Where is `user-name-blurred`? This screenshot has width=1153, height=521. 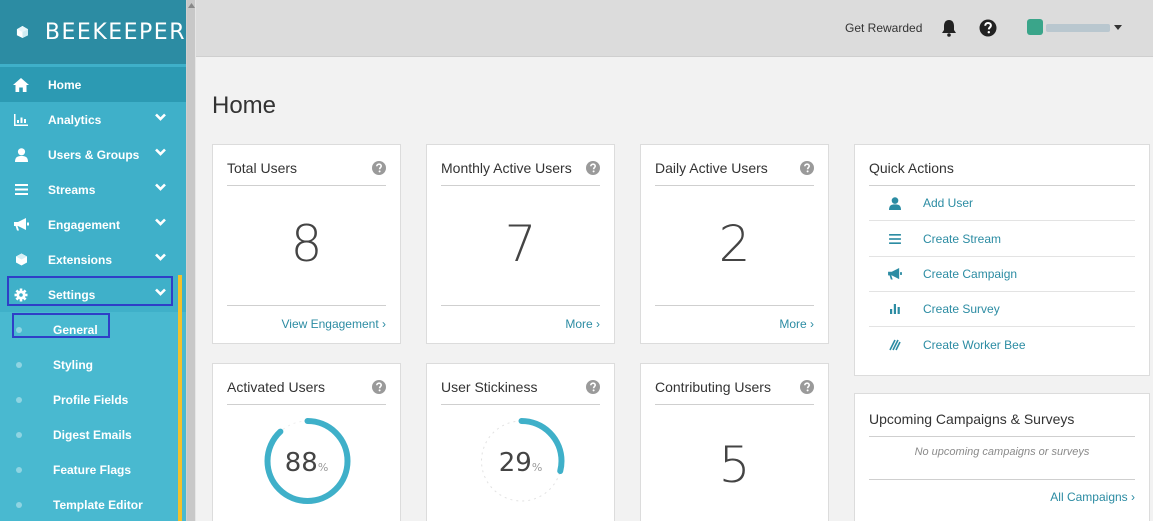 user-name-blurred is located at coordinates (1078, 28).